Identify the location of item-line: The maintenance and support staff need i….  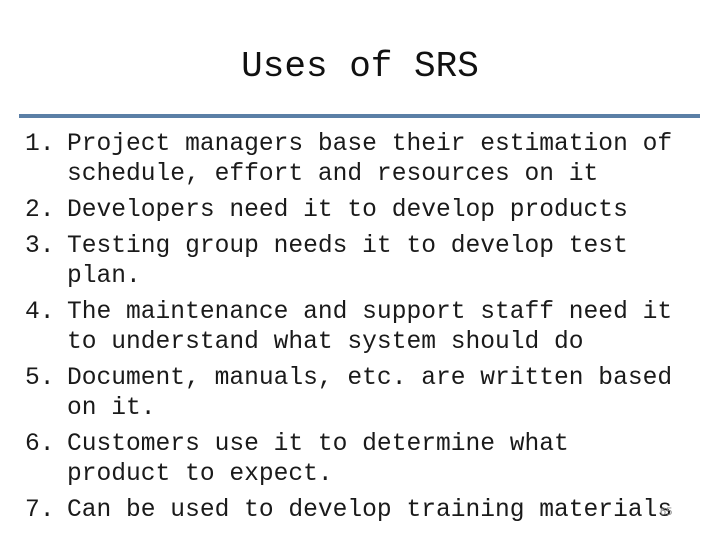
(370, 312).